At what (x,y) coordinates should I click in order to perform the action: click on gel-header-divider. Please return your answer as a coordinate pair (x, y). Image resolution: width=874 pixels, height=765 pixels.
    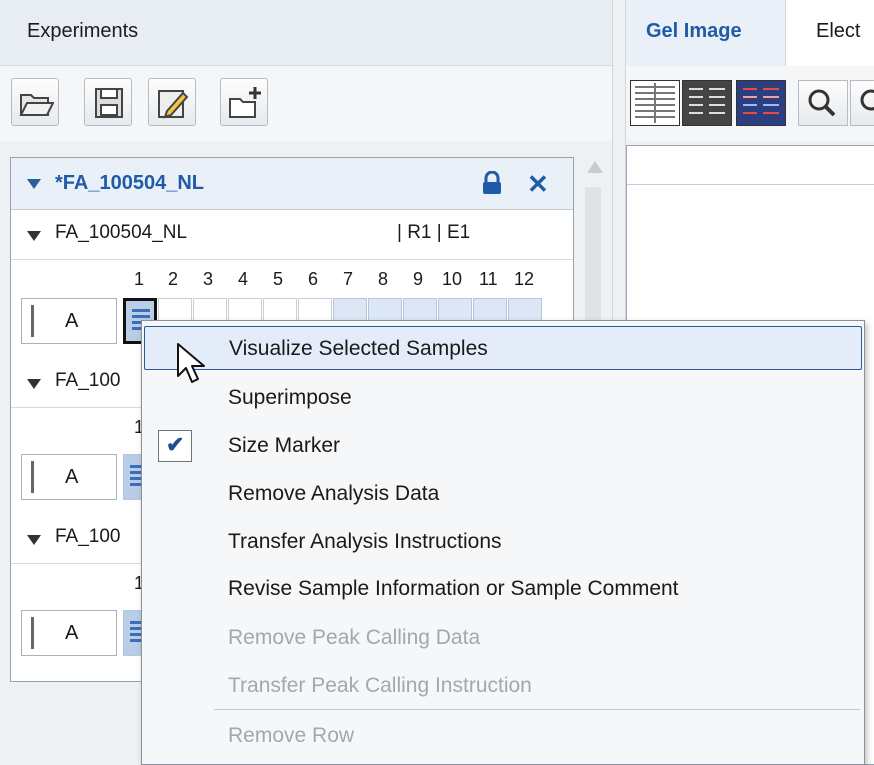
    Looking at the image, I should click on (750, 184).